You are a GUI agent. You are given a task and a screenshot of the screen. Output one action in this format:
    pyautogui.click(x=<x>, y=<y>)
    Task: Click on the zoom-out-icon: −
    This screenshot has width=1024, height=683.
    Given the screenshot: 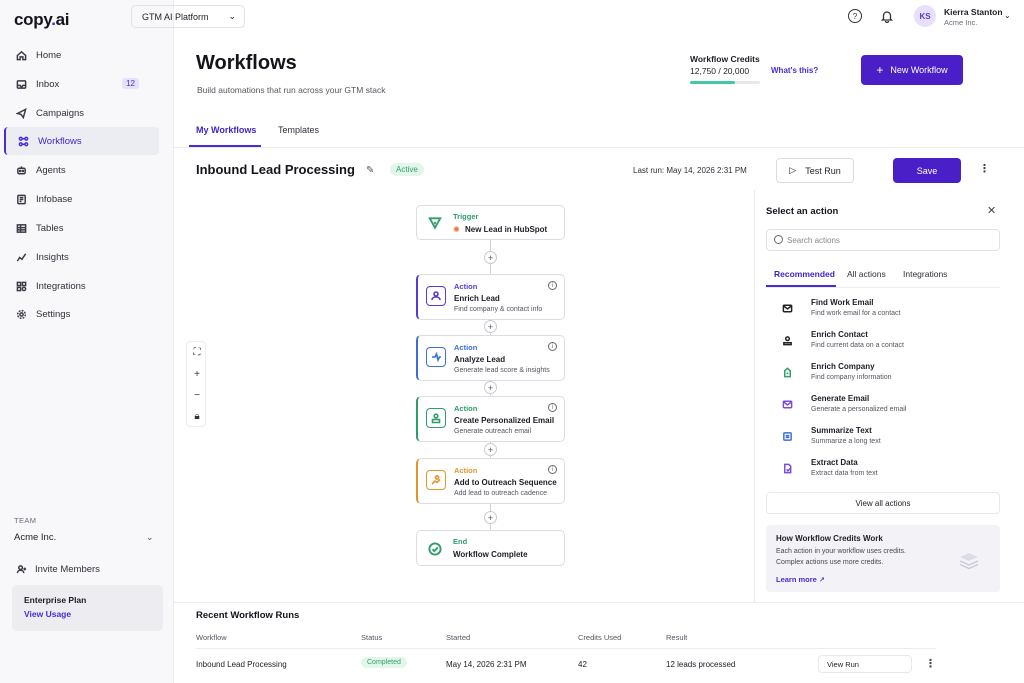 What is the action you would take?
    pyautogui.click(x=197, y=395)
    